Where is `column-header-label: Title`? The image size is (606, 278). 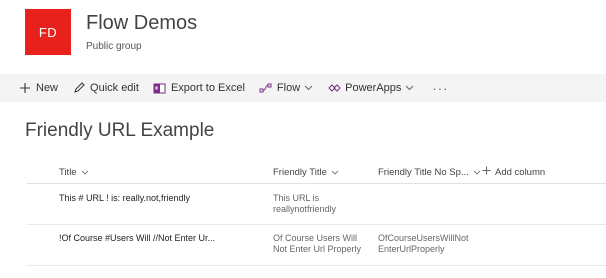
column-header-label: Title is located at coordinates (68, 172).